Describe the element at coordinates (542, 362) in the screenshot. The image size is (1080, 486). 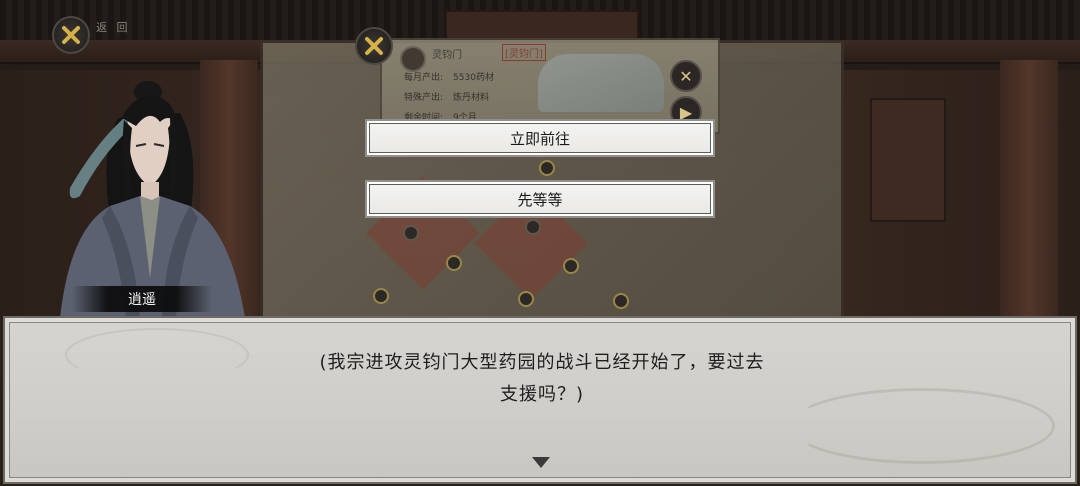
I see `dialog-text-line-1: (我宗进攻灵钧门大型药园的战斗已经开始了，要过去` at that location.